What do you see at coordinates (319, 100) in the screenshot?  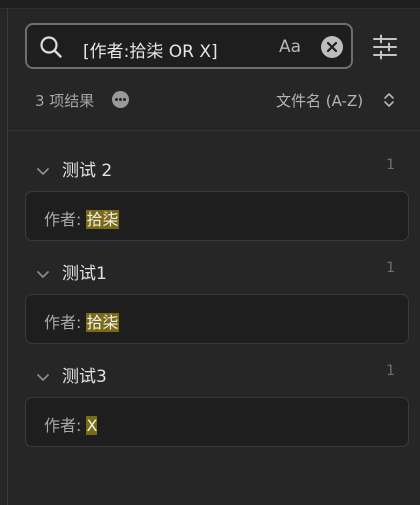 I see `sort-dropdown: 文件名 (A-Z)` at bounding box center [319, 100].